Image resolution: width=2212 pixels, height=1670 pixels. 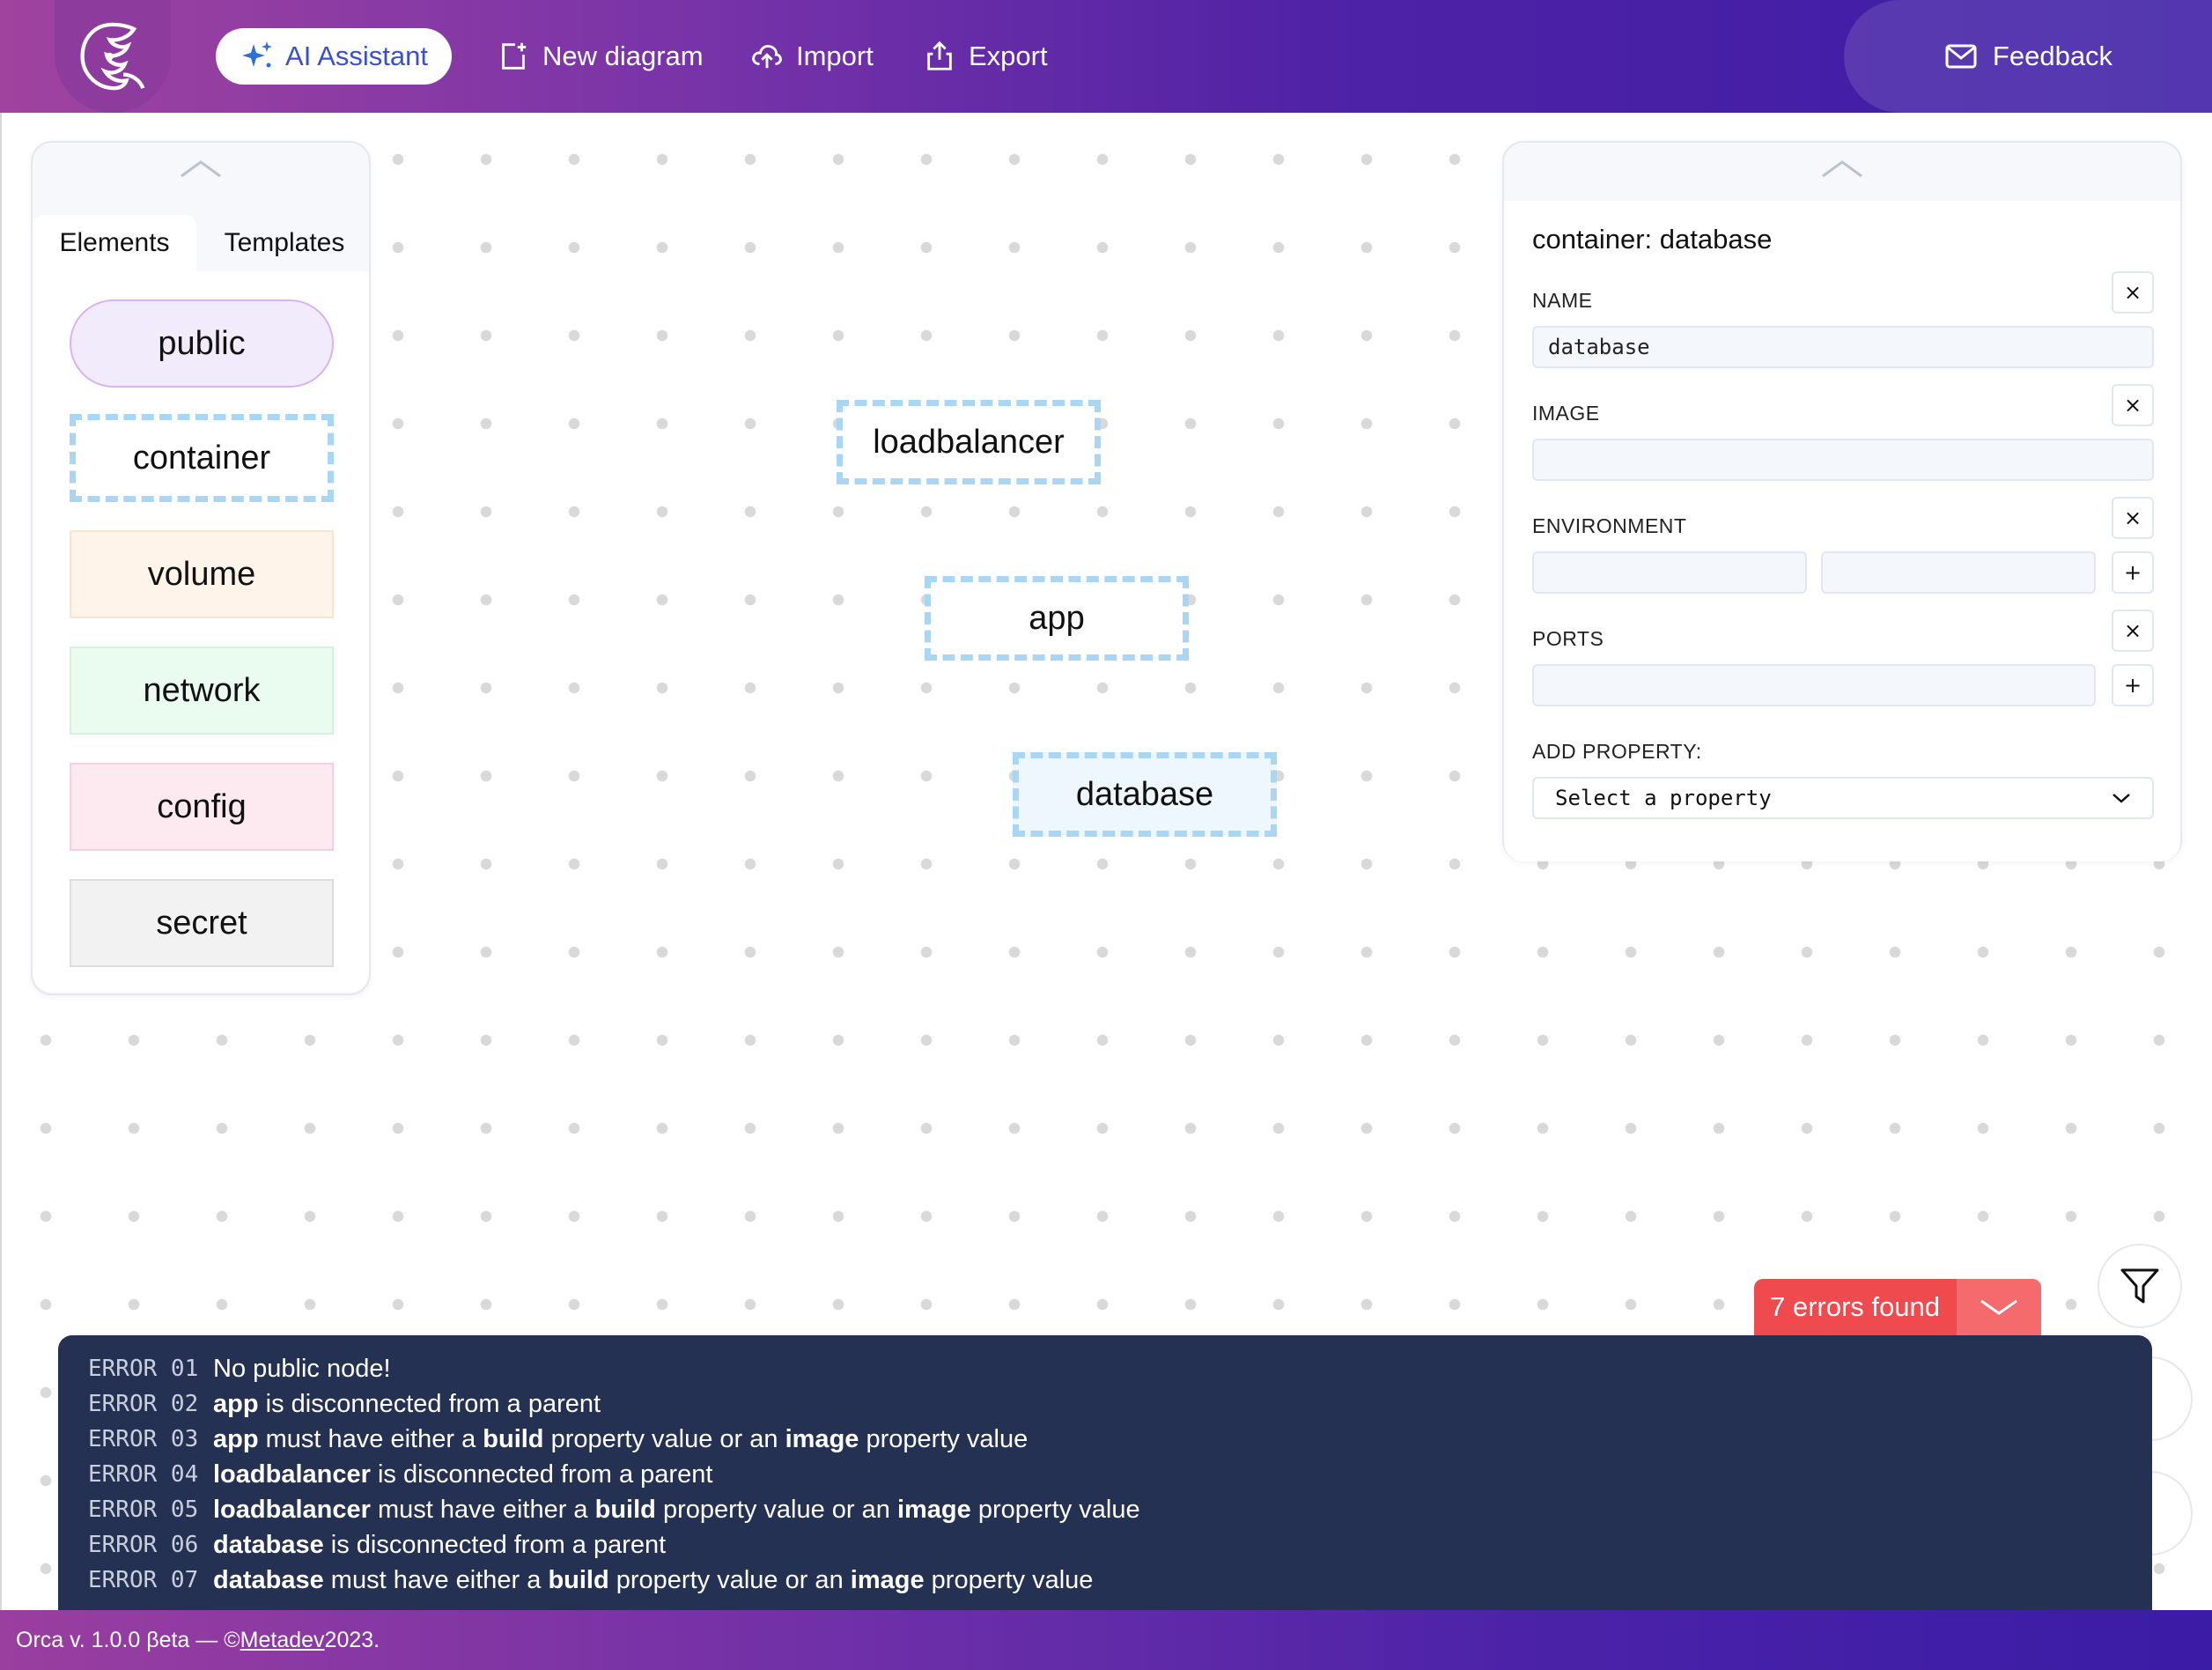 I want to click on feedback-button: Feedback, so click(x=2028, y=56).